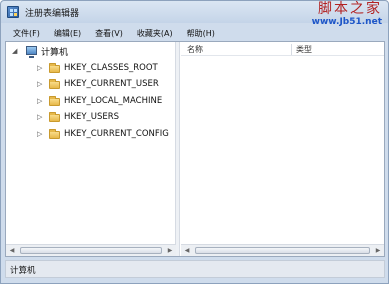 Image resolution: width=389 pixels, height=284 pixels. Describe the element at coordinates (52, 14) in the screenshot. I see `window-title: 注册表编辑器` at that location.